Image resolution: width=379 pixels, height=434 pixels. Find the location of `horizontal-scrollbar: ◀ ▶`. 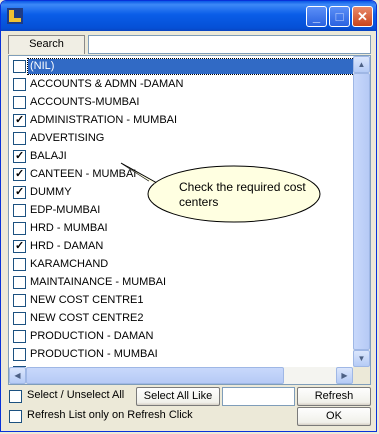

horizontal-scrollbar: ◀ ▶ is located at coordinates (181, 375).